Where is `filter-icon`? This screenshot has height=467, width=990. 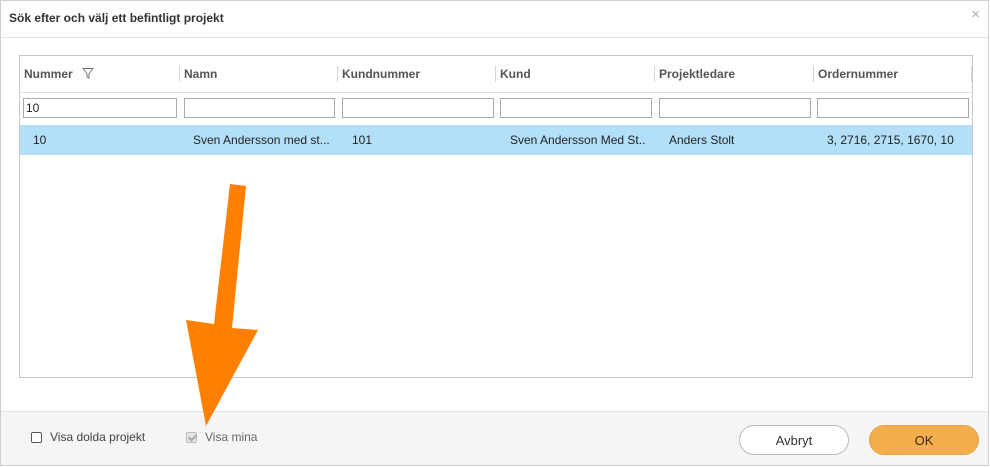
filter-icon is located at coordinates (88, 75).